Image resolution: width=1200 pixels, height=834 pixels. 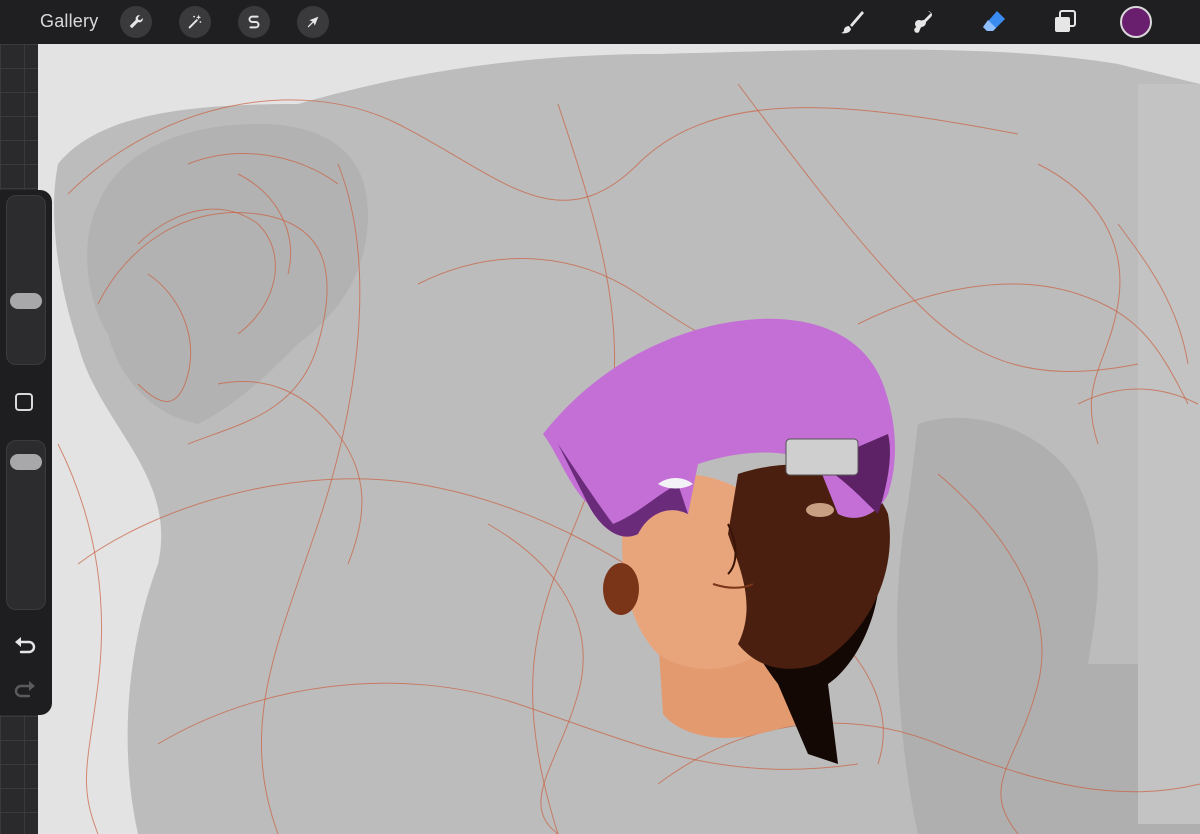 What do you see at coordinates (600, 22) in the screenshot?
I see `top-toolbar: Gallery` at bounding box center [600, 22].